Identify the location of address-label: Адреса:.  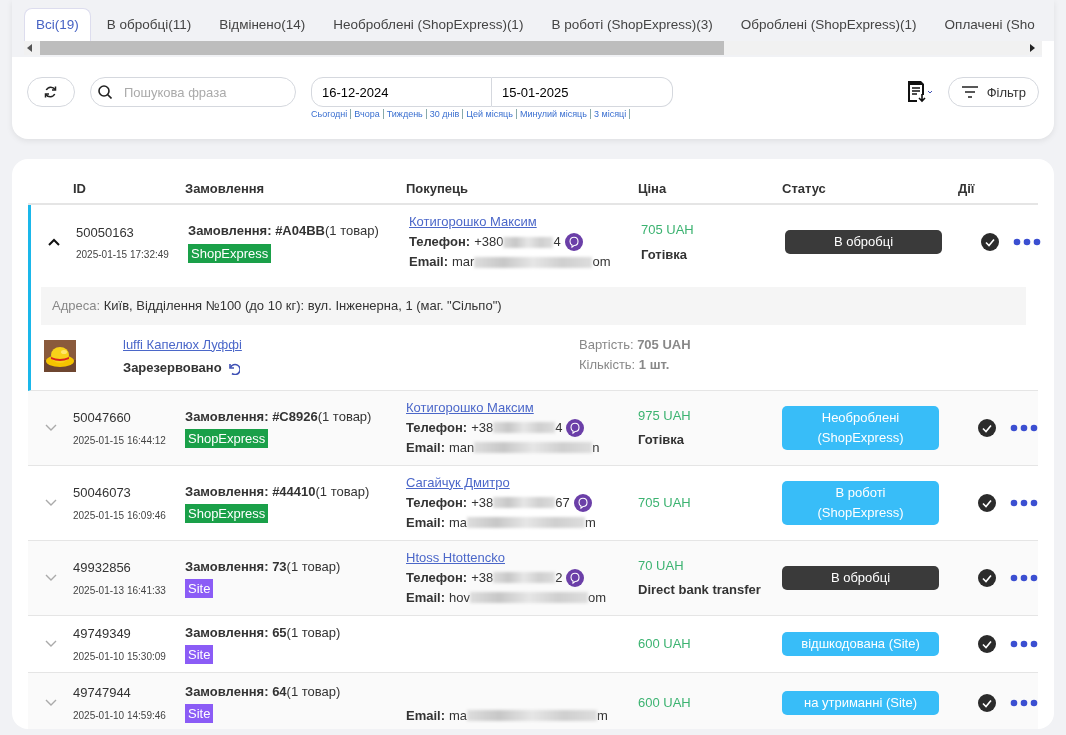
(76, 306).